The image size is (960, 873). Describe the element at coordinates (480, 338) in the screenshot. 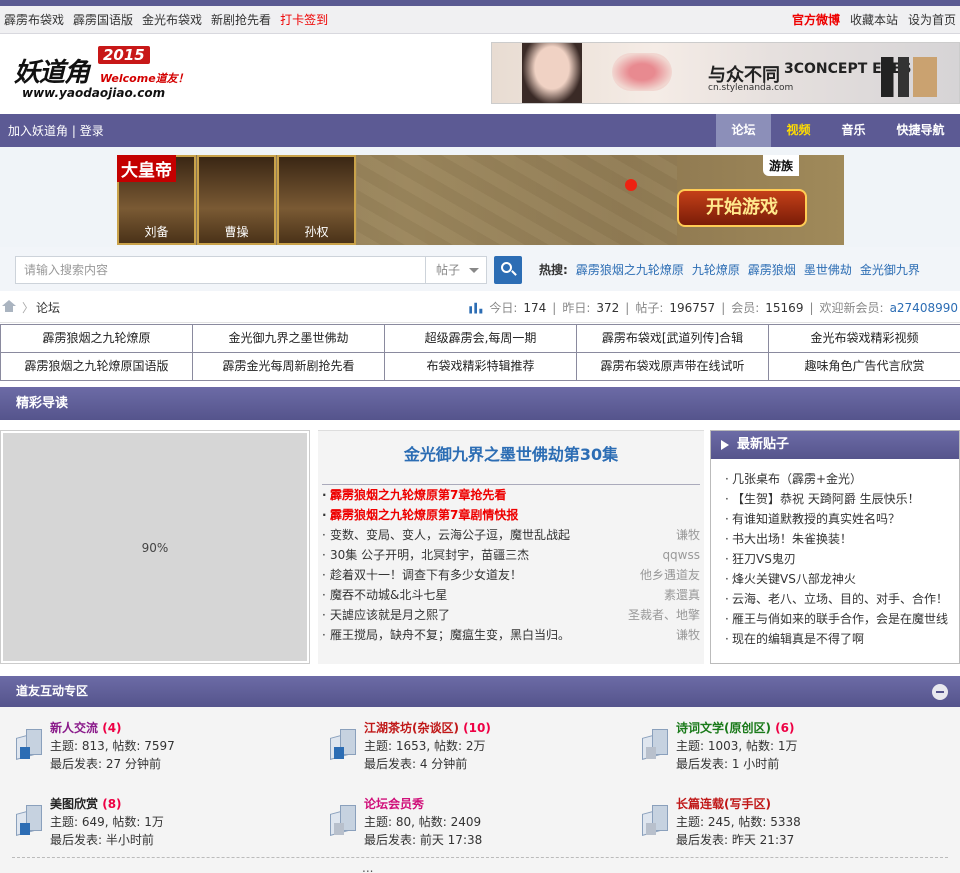

I see `quick-link: 超级霹雳会,每周一期` at that location.